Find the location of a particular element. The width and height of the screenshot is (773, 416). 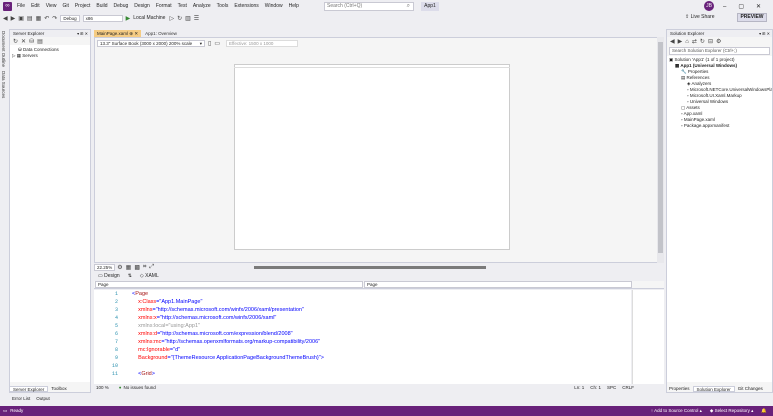

menu-test: Test is located at coordinates (182, 6).